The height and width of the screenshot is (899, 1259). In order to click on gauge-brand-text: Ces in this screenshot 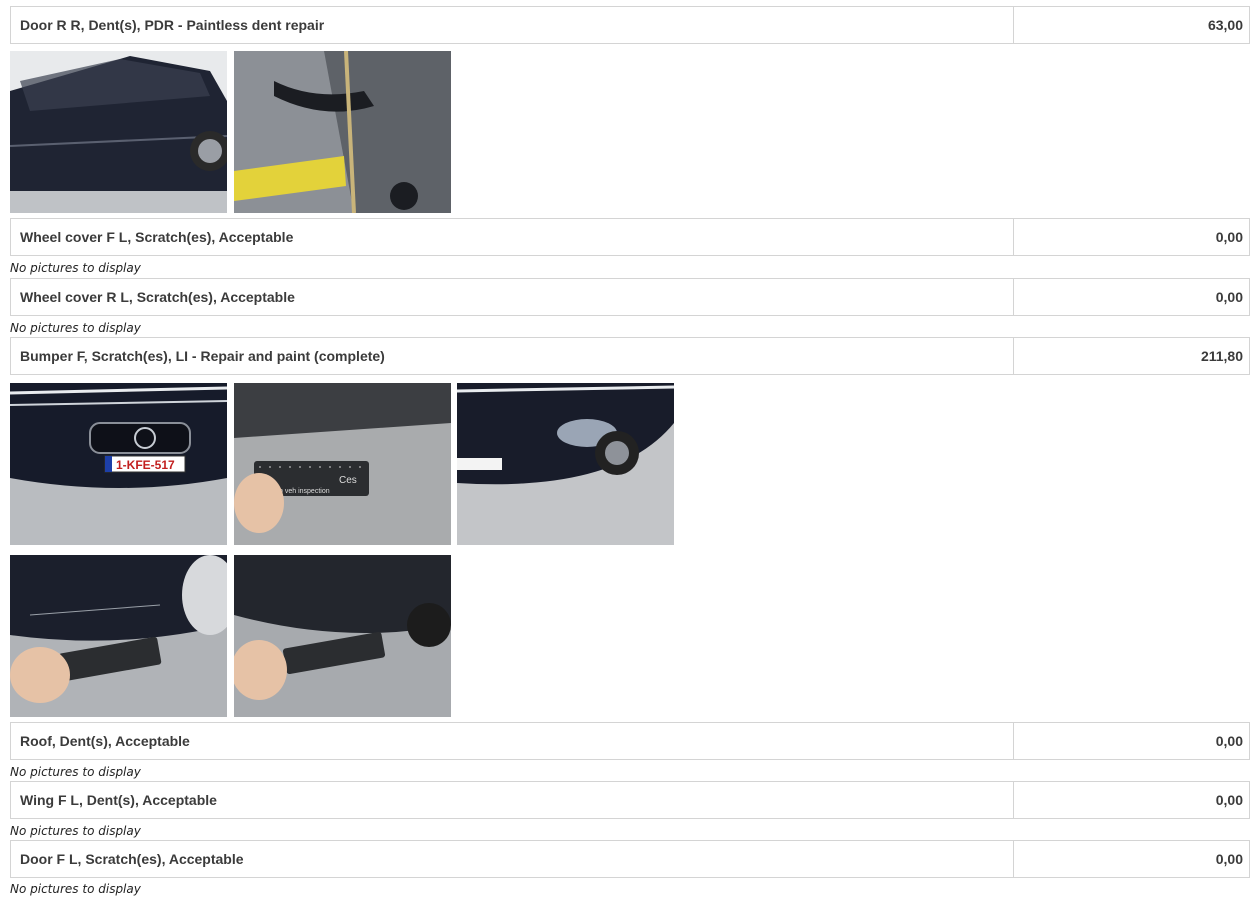, I will do `click(348, 480)`.